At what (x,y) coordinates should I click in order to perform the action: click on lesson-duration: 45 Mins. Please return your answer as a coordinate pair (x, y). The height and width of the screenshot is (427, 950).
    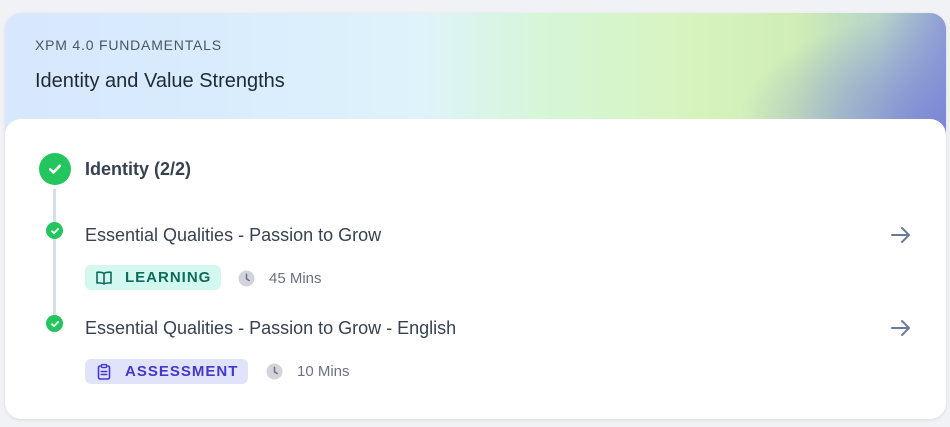
    Looking at the image, I should click on (280, 278).